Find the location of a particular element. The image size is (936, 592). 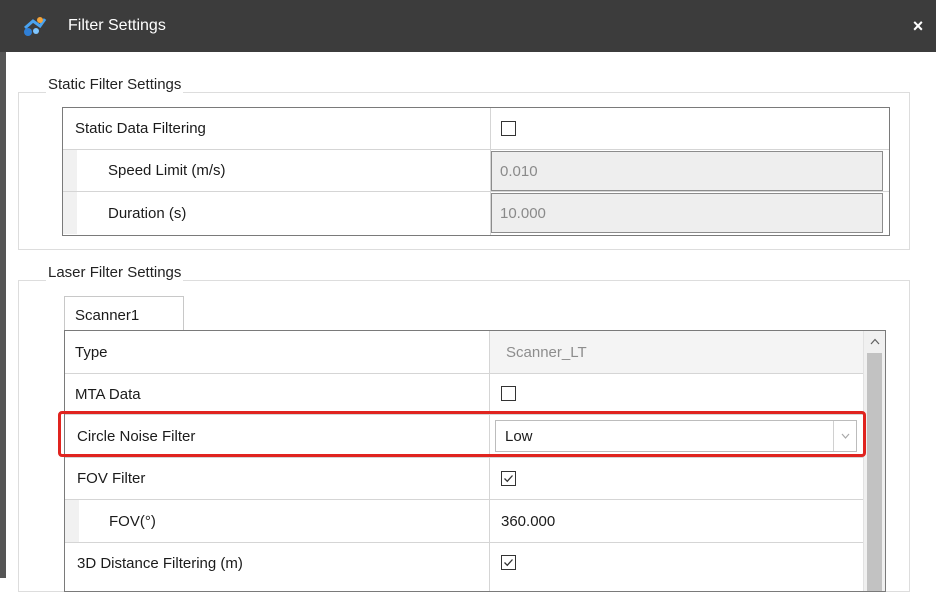

row-label: 3D Distance Filtering (m) is located at coordinates (160, 563).